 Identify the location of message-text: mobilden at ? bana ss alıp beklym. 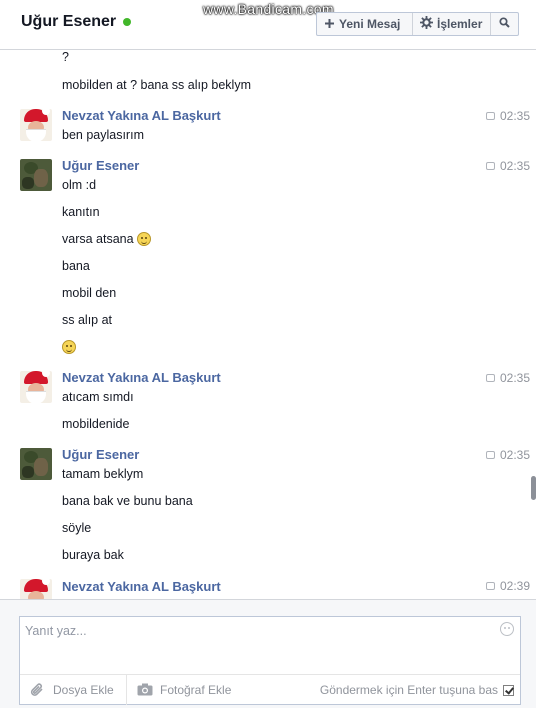
(156, 85).